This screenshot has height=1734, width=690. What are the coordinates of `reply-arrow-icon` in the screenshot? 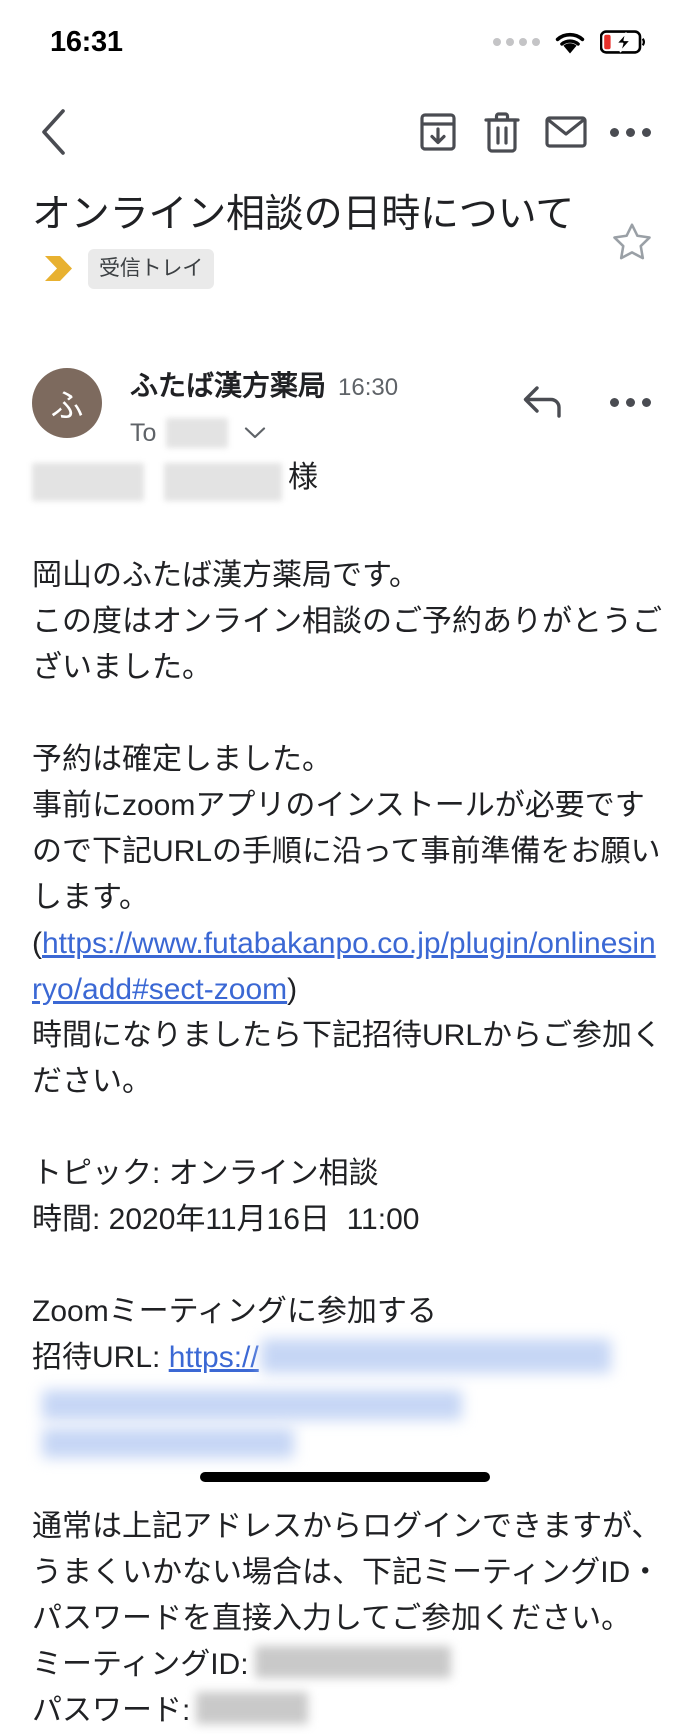 It's located at (542, 402).